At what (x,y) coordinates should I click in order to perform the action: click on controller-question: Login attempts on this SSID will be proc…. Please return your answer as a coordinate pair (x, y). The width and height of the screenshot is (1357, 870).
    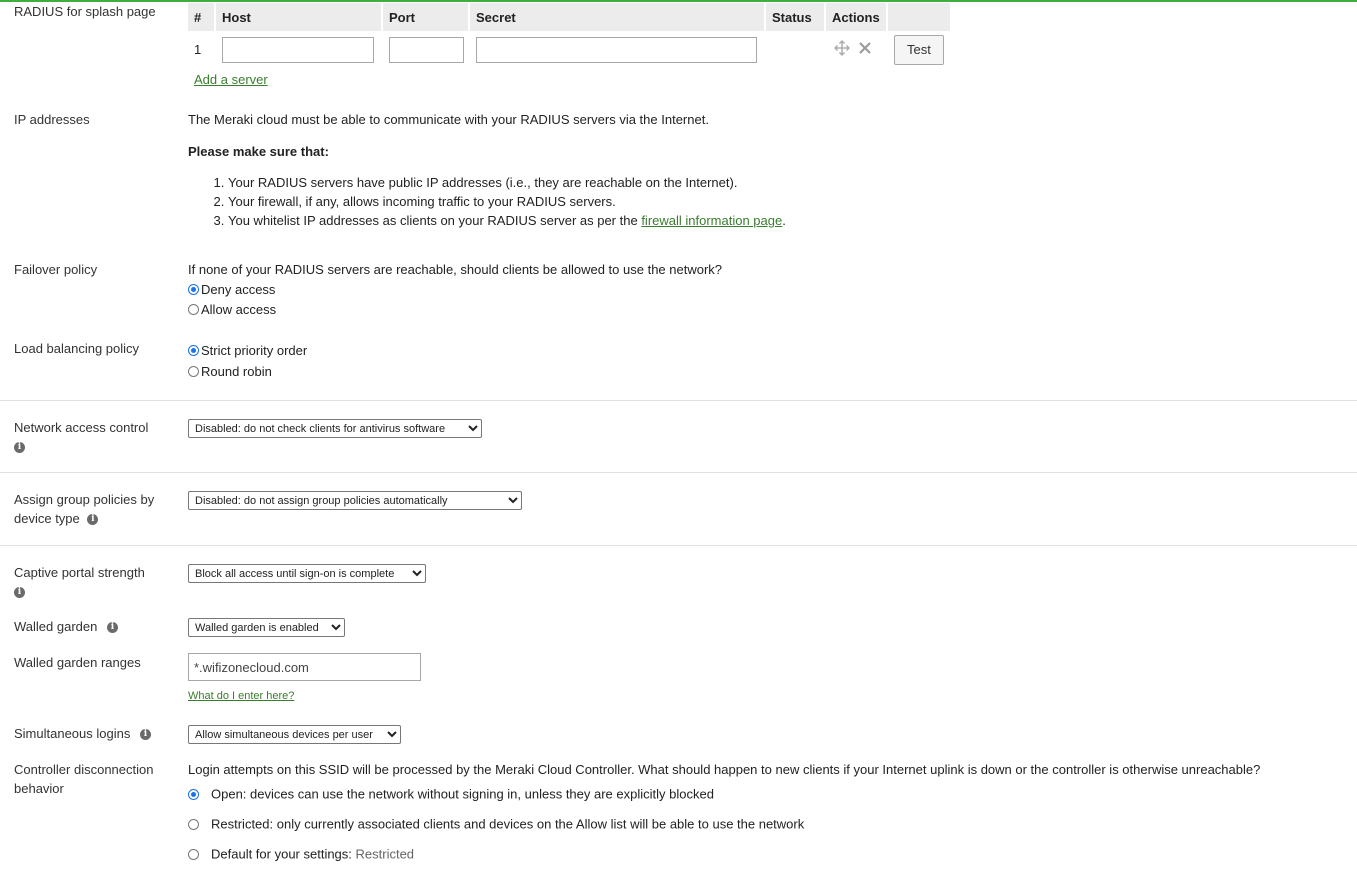
    Looking at the image, I should click on (724, 769).